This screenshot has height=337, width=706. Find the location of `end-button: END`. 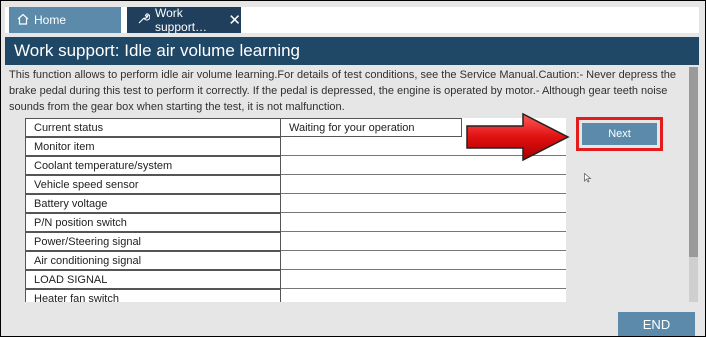

end-button: END is located at coordinates (656, 324).